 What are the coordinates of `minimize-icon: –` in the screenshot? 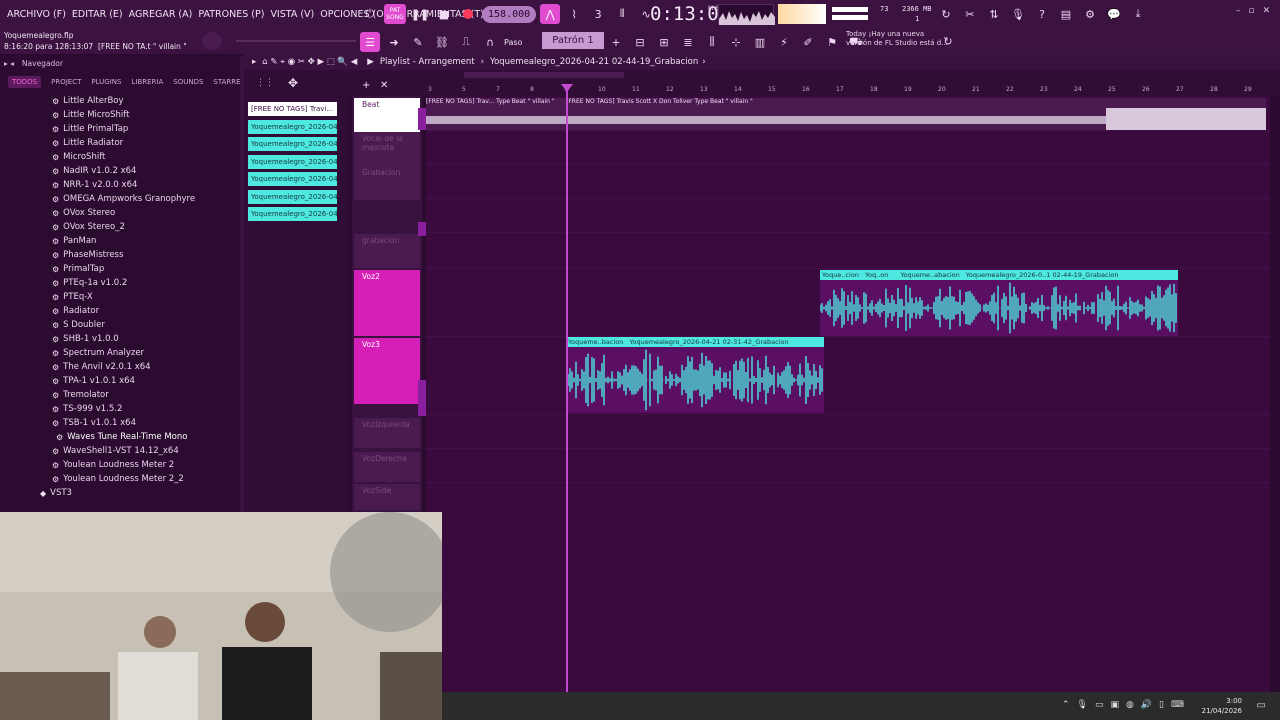 It's located at (1238, 11).